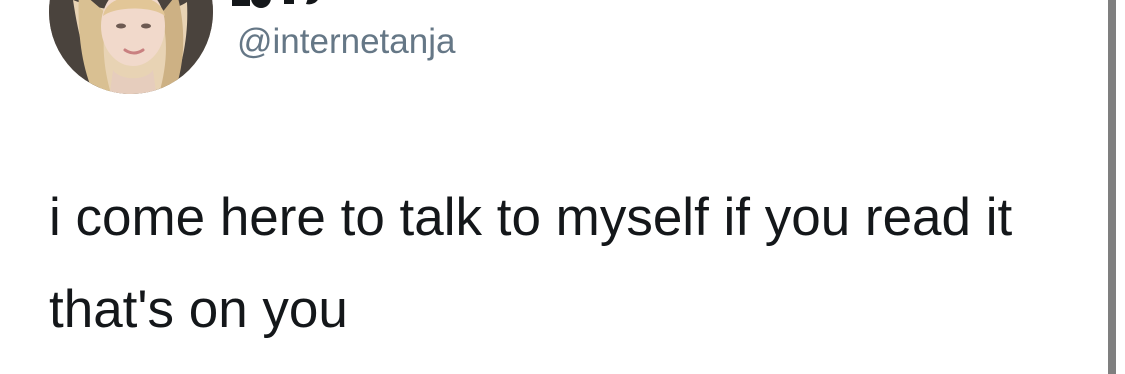 The image size is (1125, 374). Describe the element at coordinates (275, 4) in the screenshot. I see `display-name-fragment` at that location.